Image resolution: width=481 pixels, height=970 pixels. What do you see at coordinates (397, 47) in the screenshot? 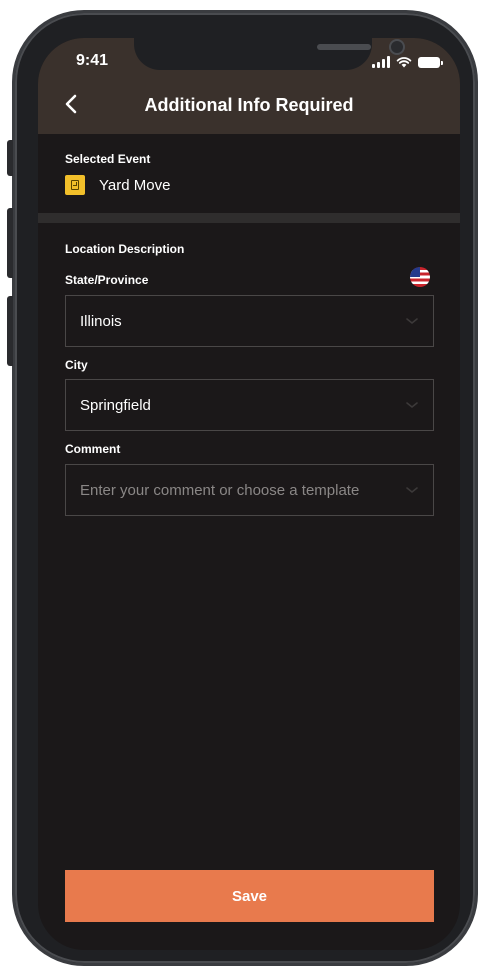
I see `camera-icon` at bounding box center [397, 47].